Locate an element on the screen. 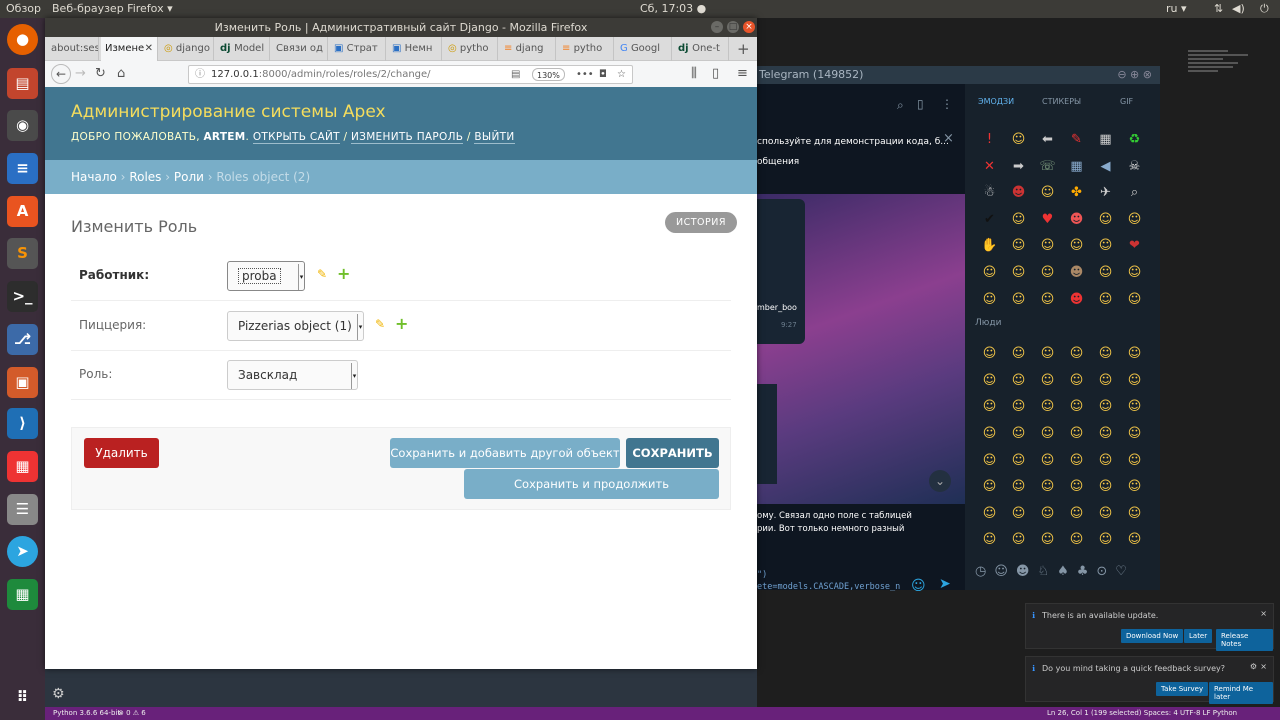 This screenshot has height=720, width=1280. emoji-category-icons: ◷☺☻♘♠♣⊙♡ is located at coordinates (1055, 571).